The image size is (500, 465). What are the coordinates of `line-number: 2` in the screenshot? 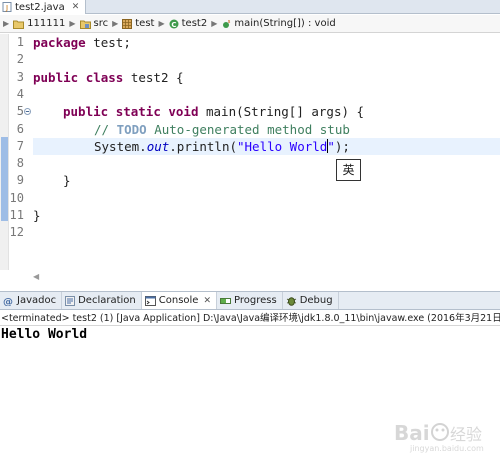 It's located at (20, 59).